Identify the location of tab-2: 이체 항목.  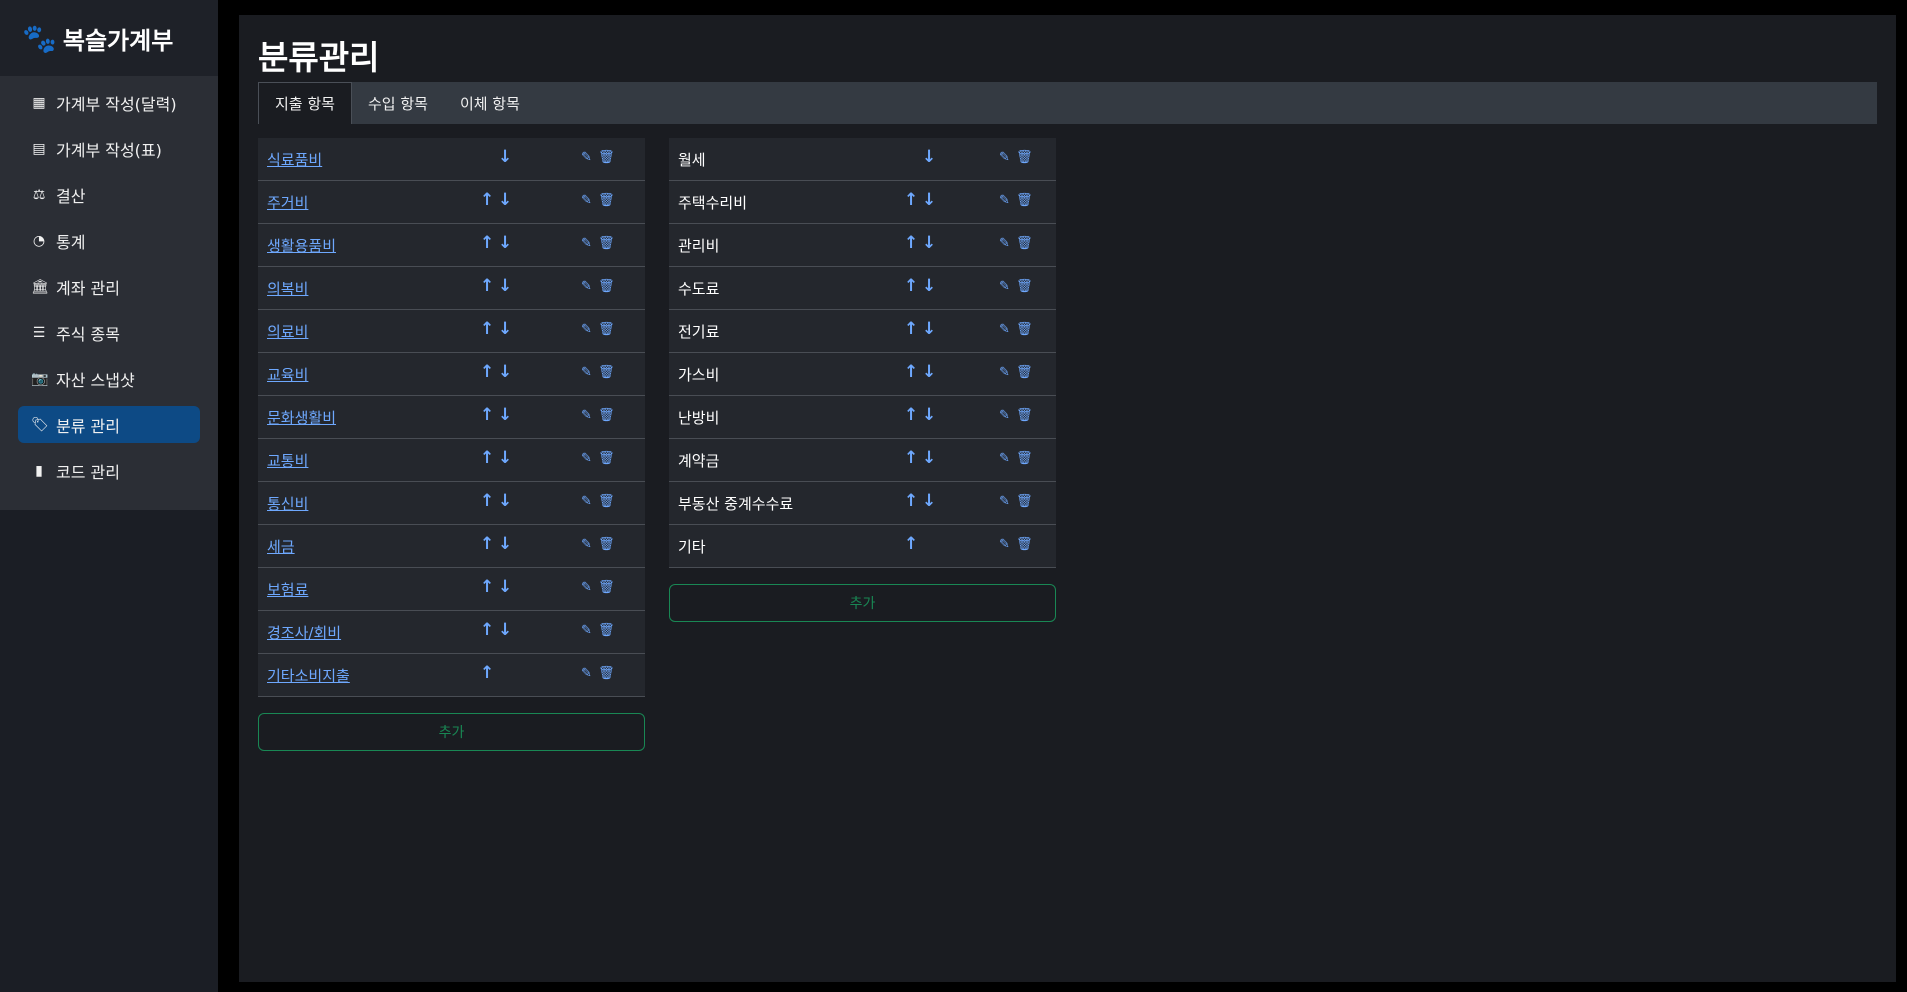
(490, 103).